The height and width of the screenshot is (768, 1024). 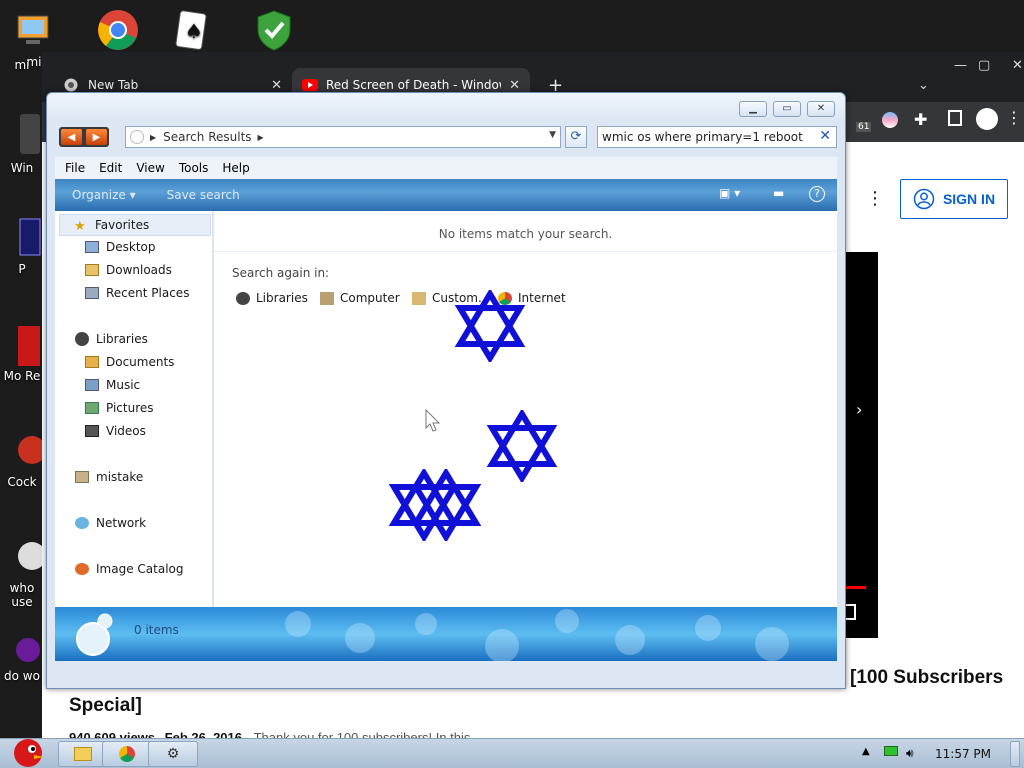 I want to click on sidepanel-icon, so click(x=955, y=118).